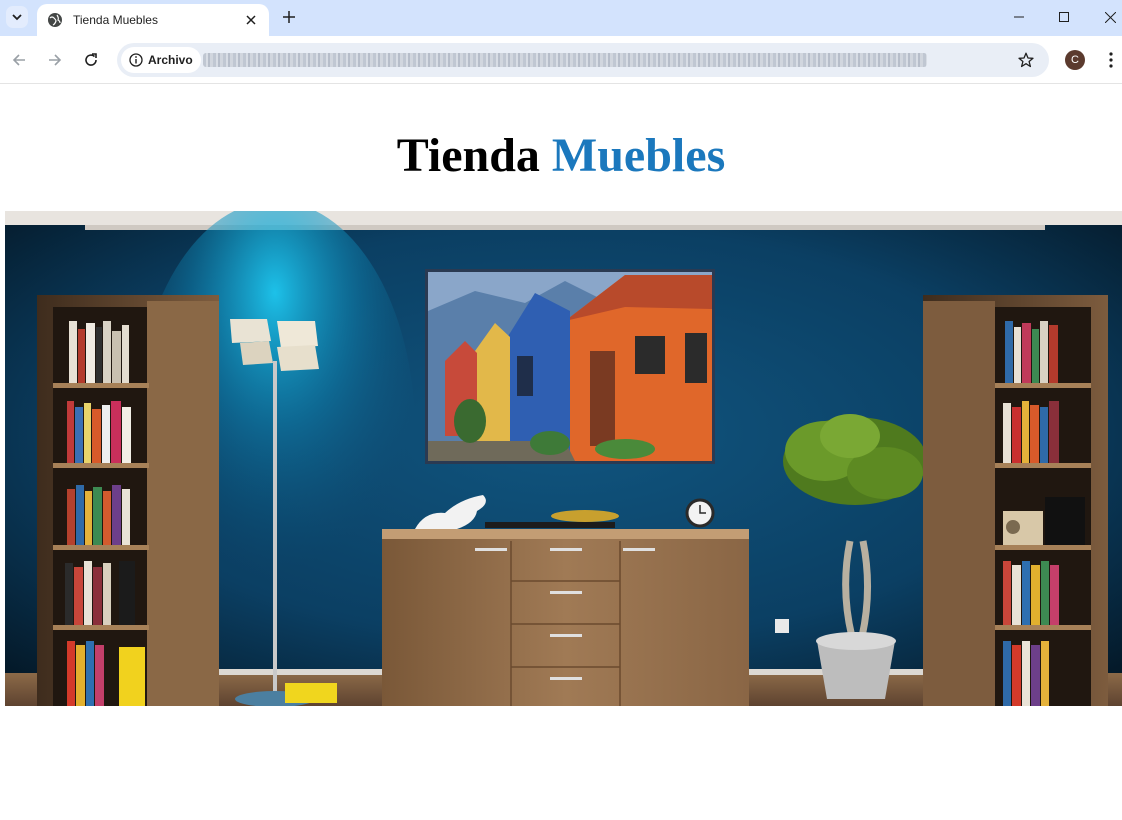 This screenshot has width=1122, height=820. What do you see at coordinates (561, 18) in the screenshot?
I see `tab-strip: Tienda Muebles` at bounding box center [561, 18].